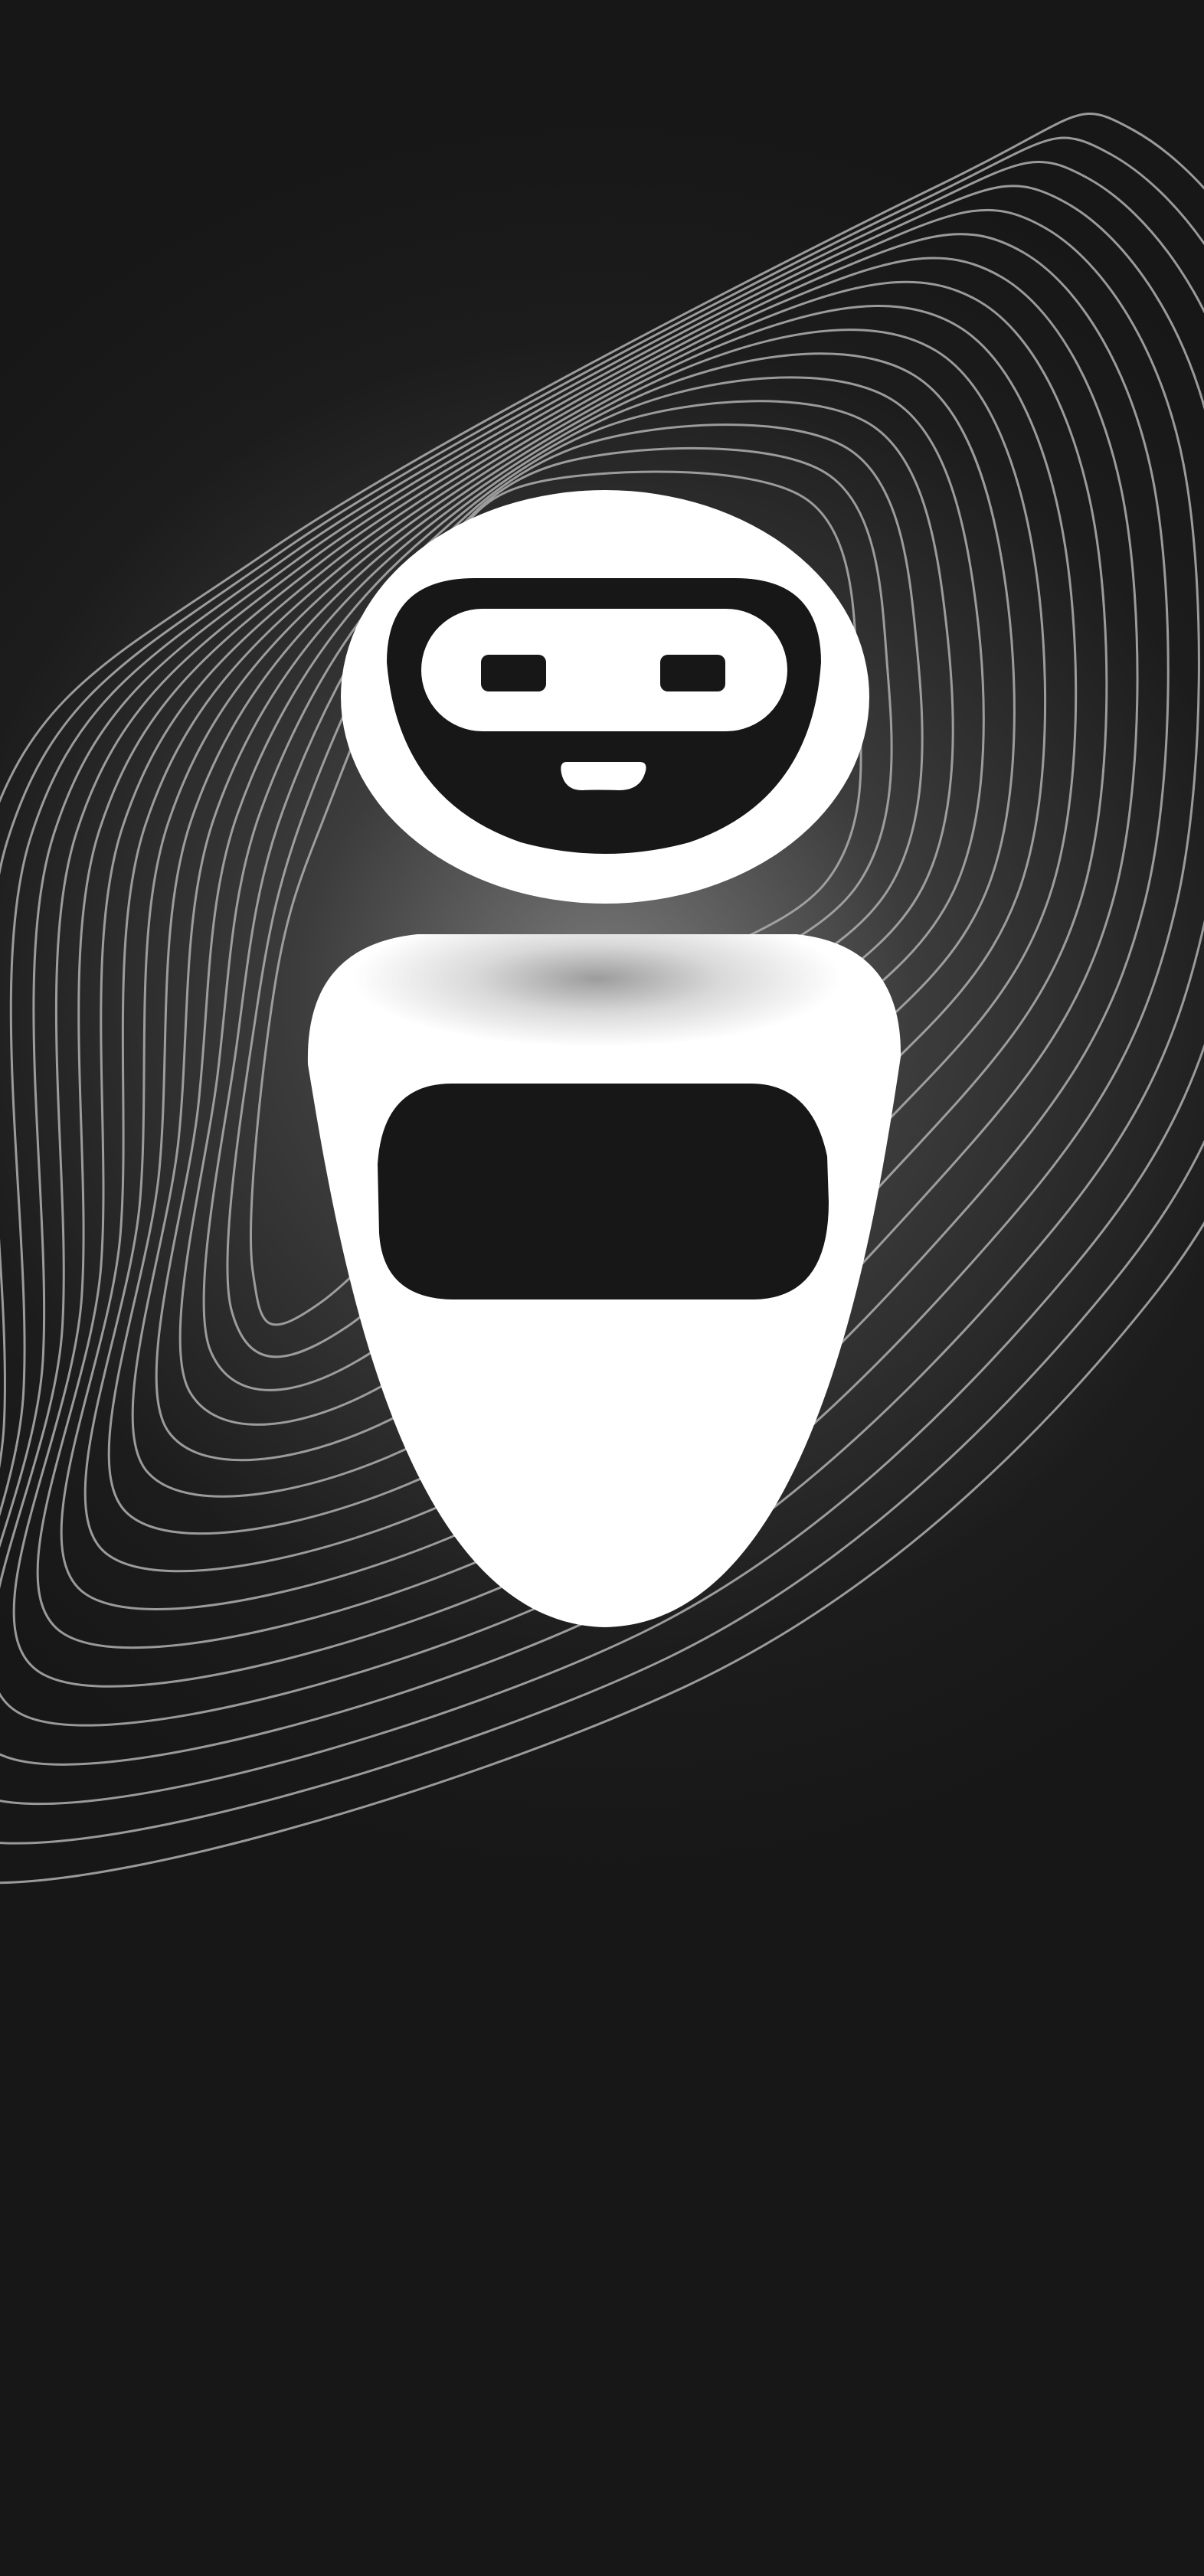 The height and width of the screenshot is (2576, 1204). I want to click on robot-visor, so click(604, 670).